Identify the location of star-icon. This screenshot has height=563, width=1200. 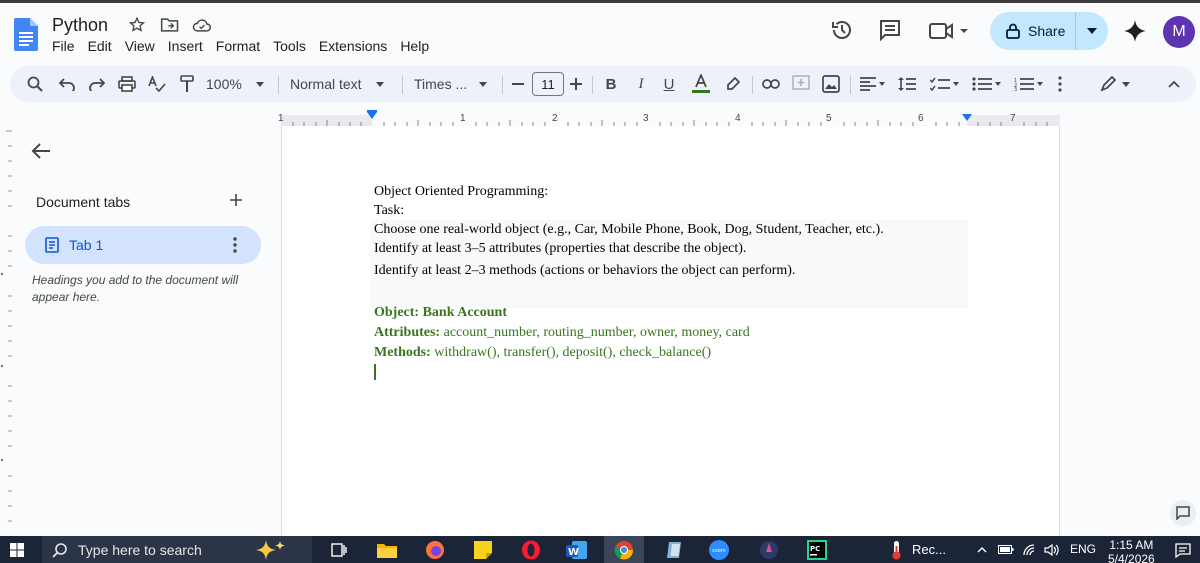
(138, 26).